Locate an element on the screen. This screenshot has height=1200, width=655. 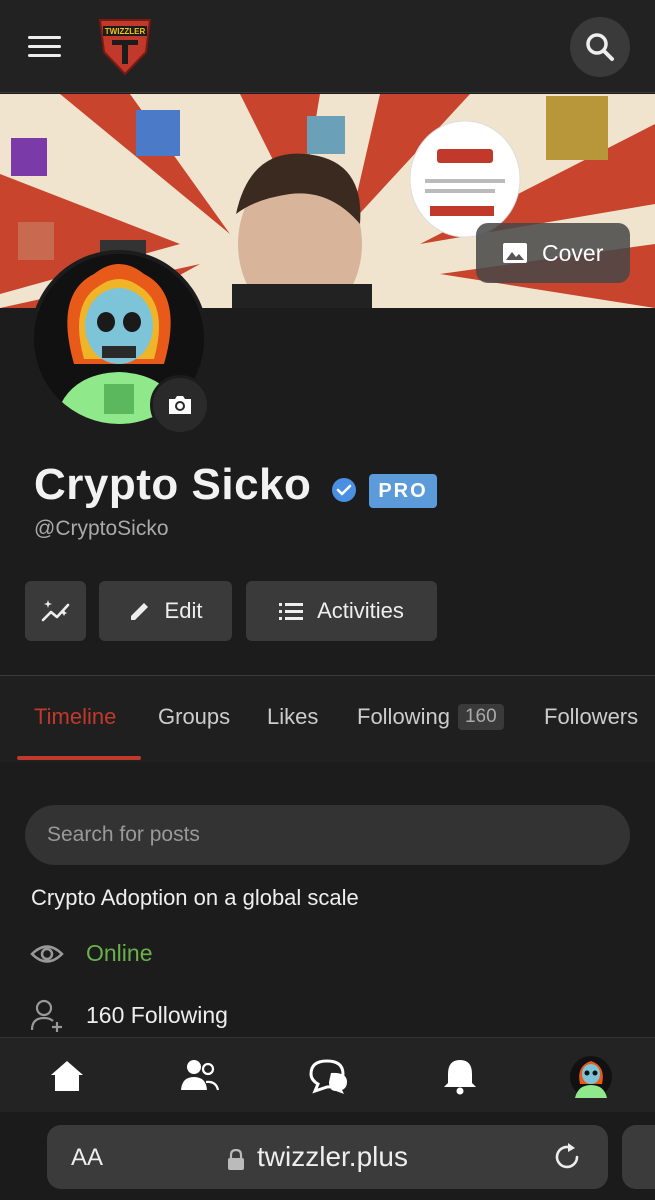
tab-followers: Followers is located at coordinates (591, 717).